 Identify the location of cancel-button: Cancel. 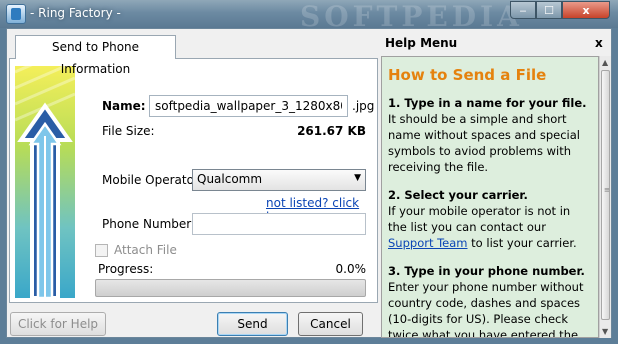
(330, 324).